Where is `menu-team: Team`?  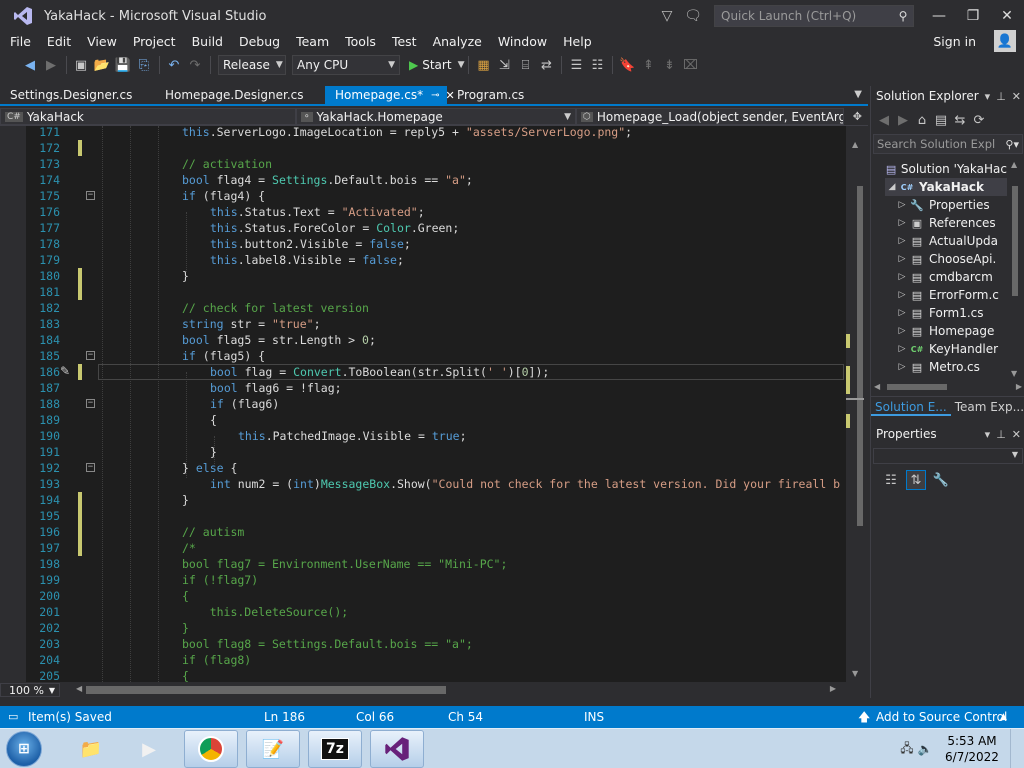 menu-team: Team is located at coordinates (312, 42).